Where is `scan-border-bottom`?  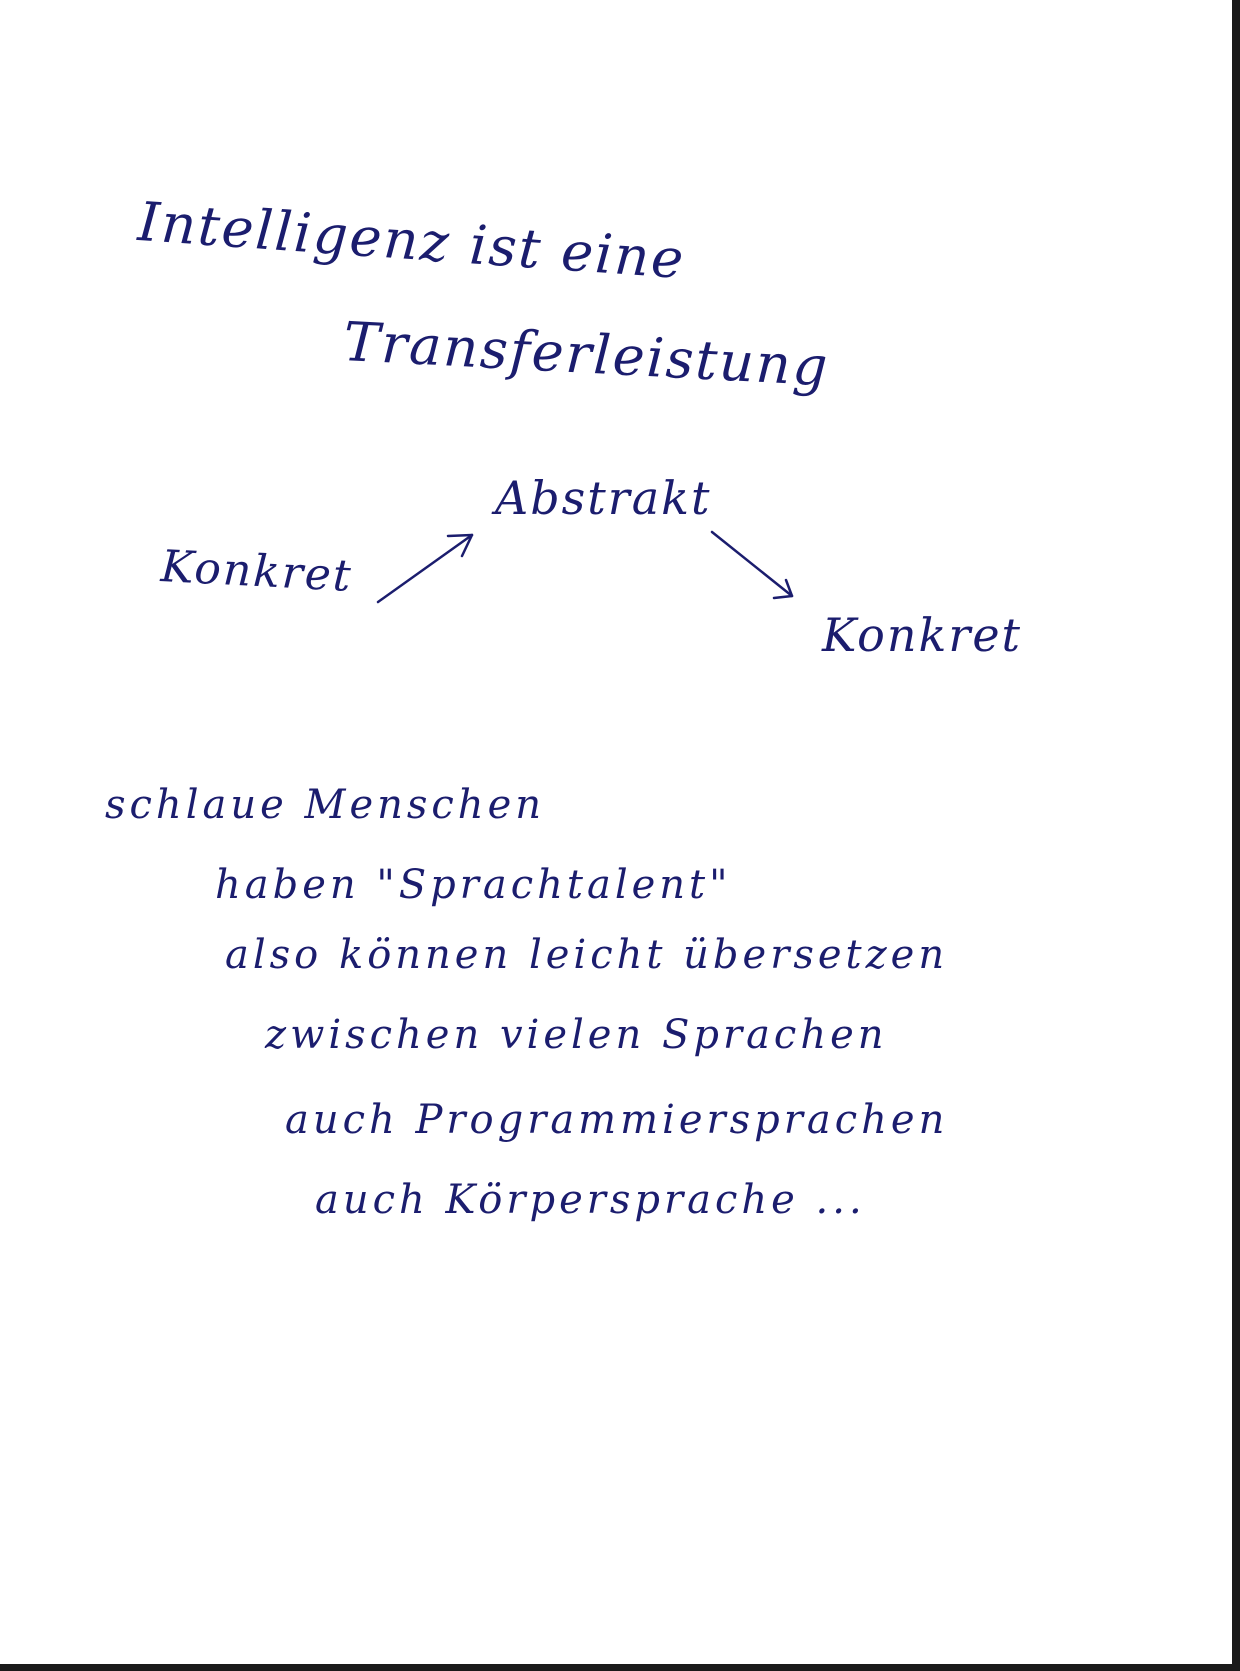
scan-border-bottom is located at coordinates (620, 1667).